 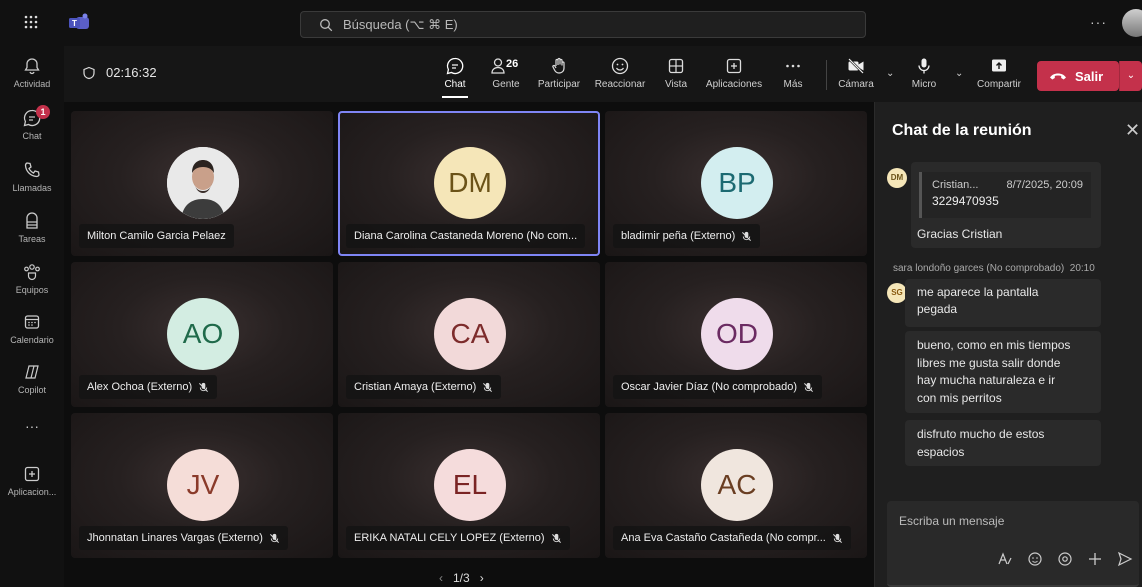 What do you see at coordinates (1125, 559) in the screenshot?
I see `send-icon` at bounding box center [1125, 559].